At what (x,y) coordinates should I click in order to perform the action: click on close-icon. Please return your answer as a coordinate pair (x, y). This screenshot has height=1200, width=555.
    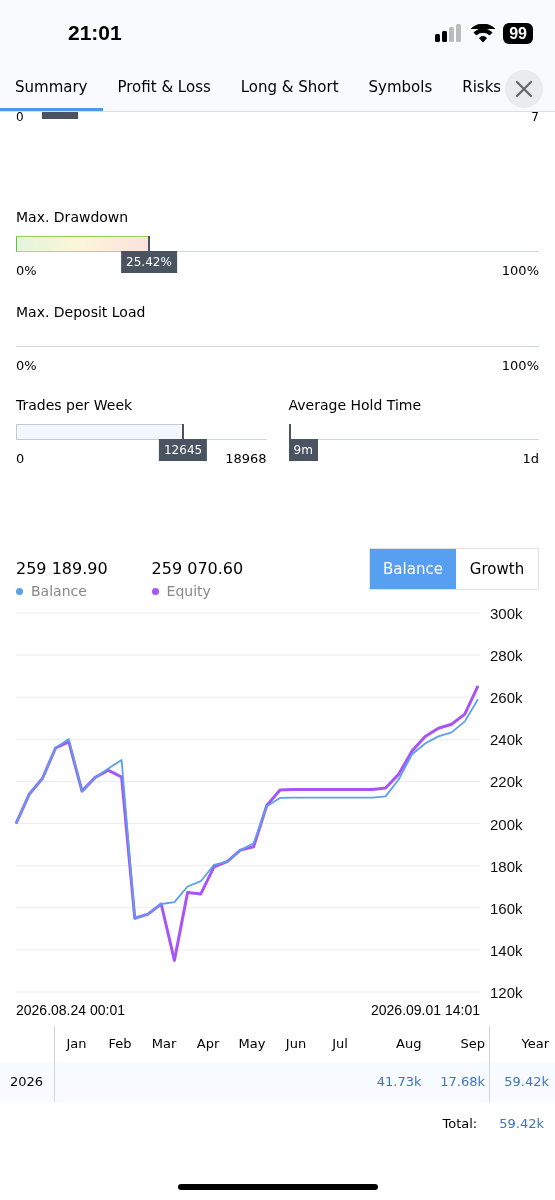
    Looking at the image, I should click on (524, 89).